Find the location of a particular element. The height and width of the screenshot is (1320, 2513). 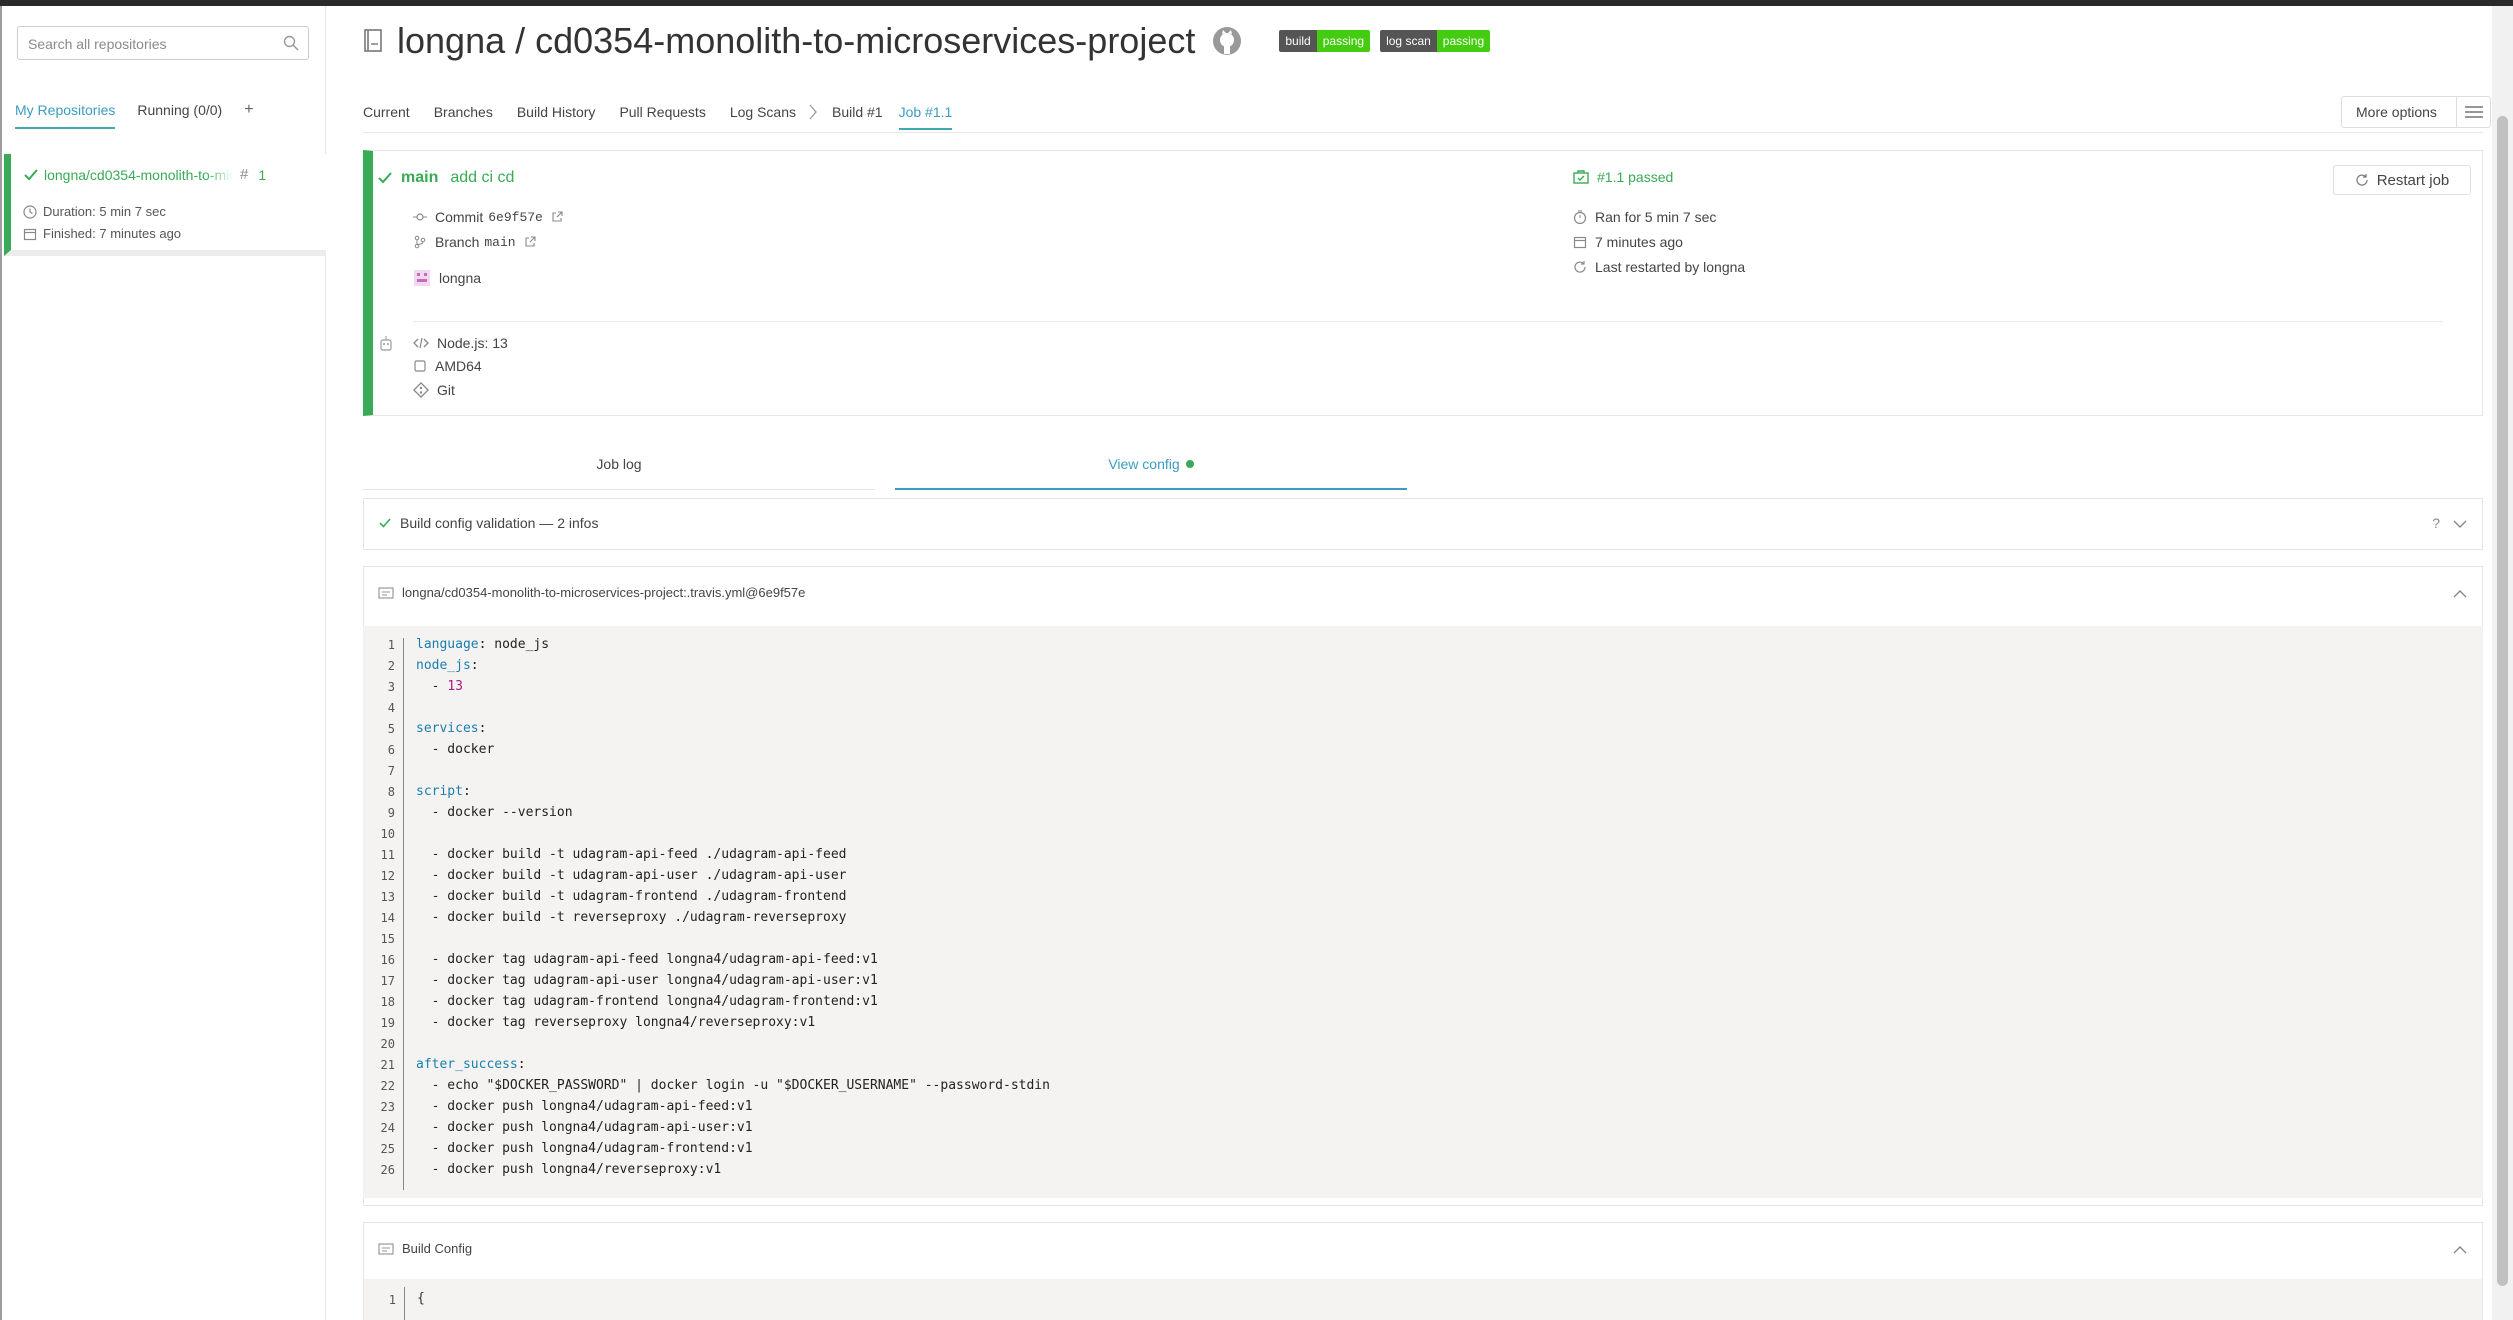

branch-link: main is located at coordinates (499, 242).